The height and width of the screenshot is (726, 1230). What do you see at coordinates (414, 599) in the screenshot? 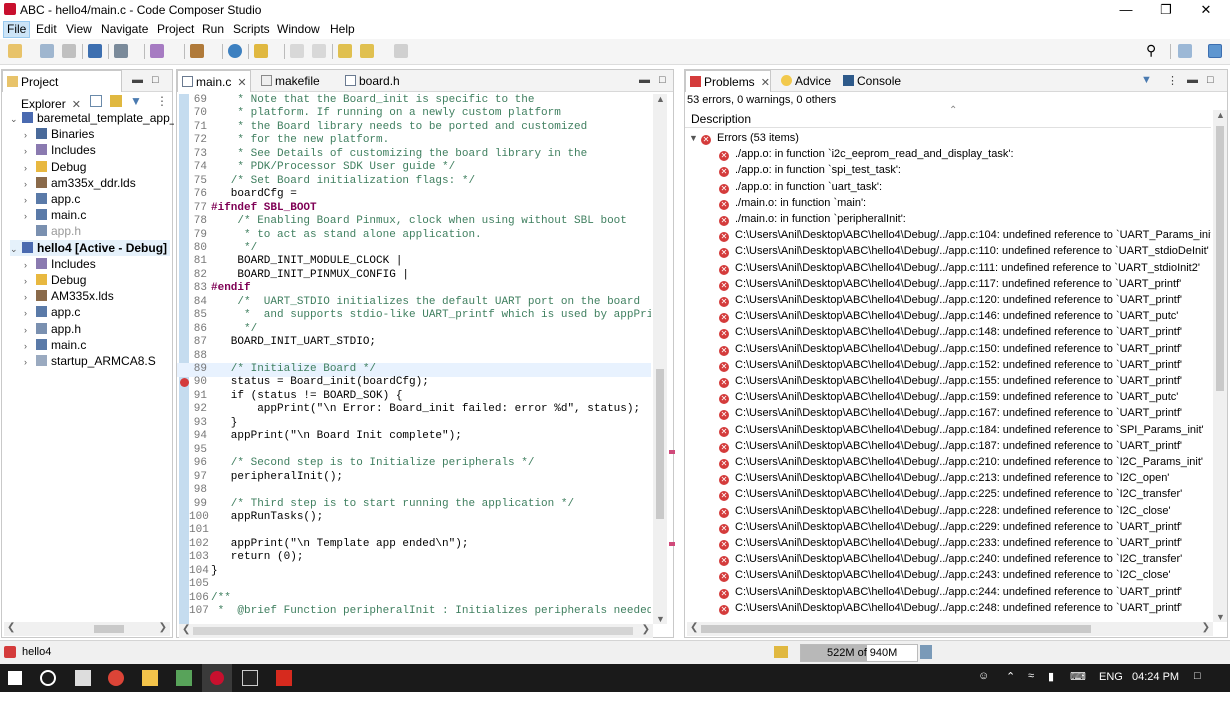
I see `code-line: 106/**` at bounding box center [414, 599].